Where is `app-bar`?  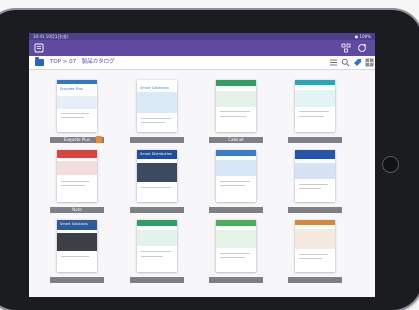
app-bar is located at coordinates (202, 48).